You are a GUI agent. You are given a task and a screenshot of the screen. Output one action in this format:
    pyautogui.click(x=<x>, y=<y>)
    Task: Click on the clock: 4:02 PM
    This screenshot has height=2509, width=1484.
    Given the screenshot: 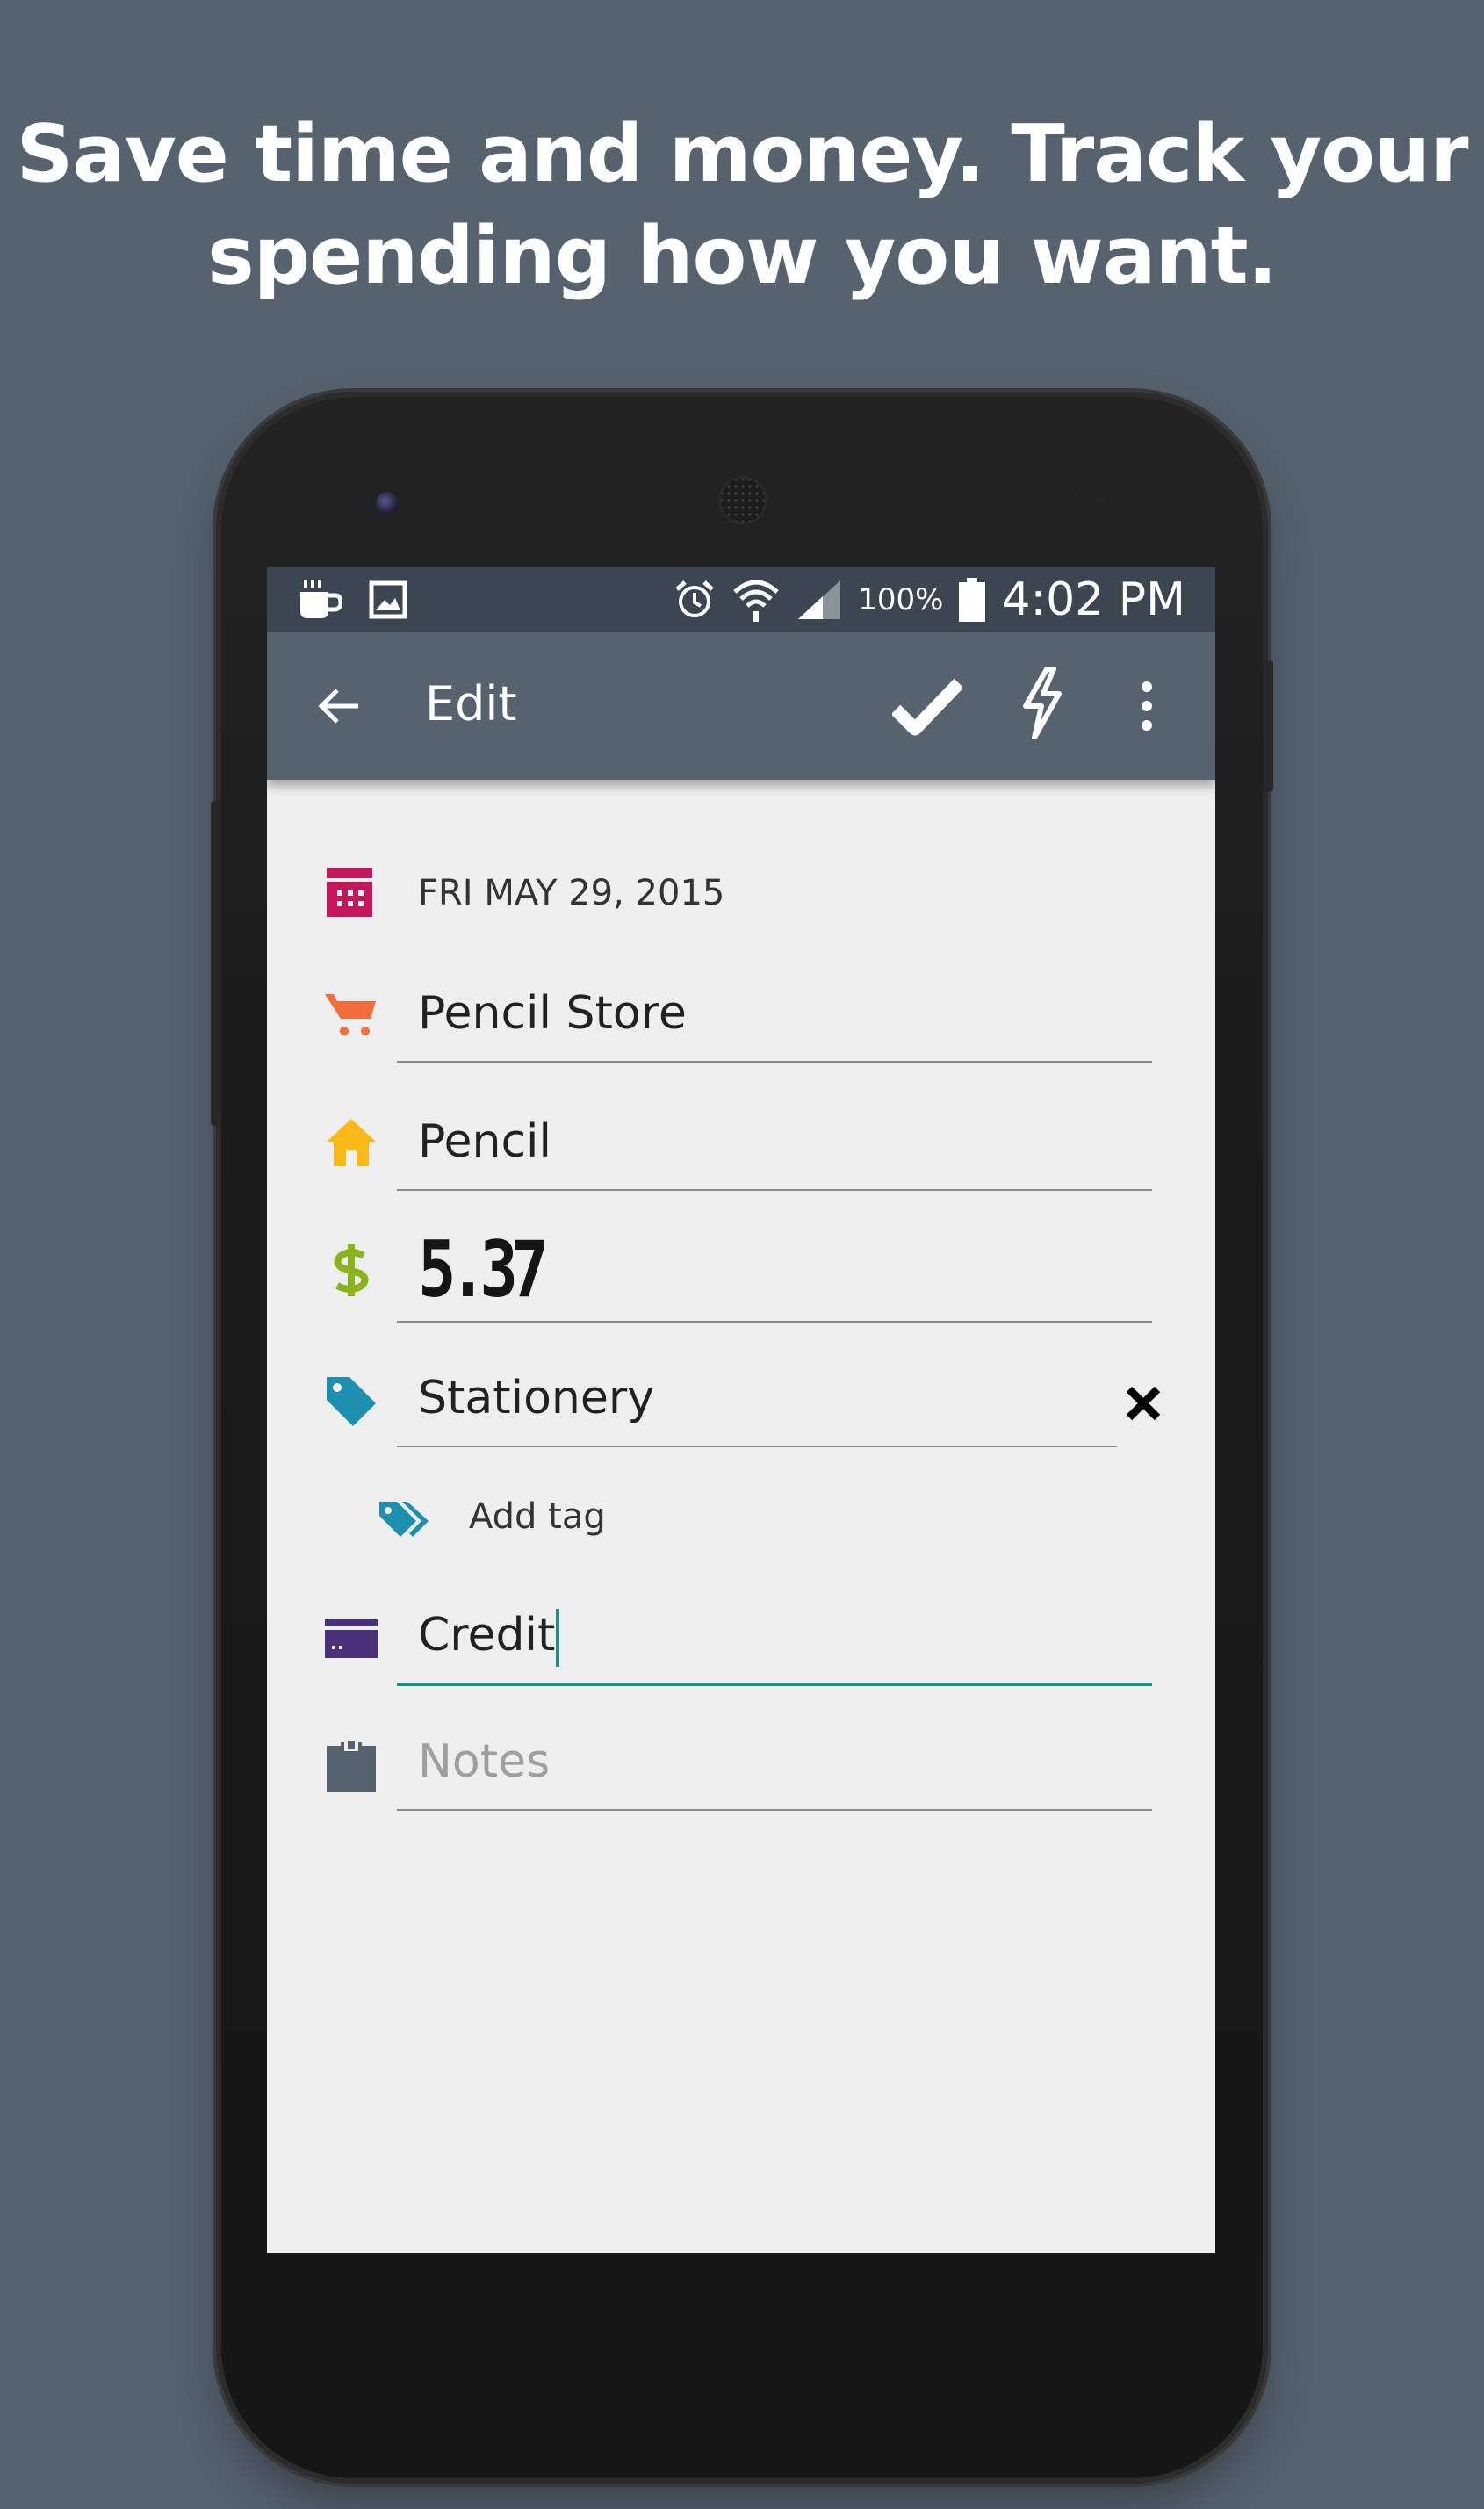 What is the action you would take?
    pyautogui.click(x=1093, y=599)
    